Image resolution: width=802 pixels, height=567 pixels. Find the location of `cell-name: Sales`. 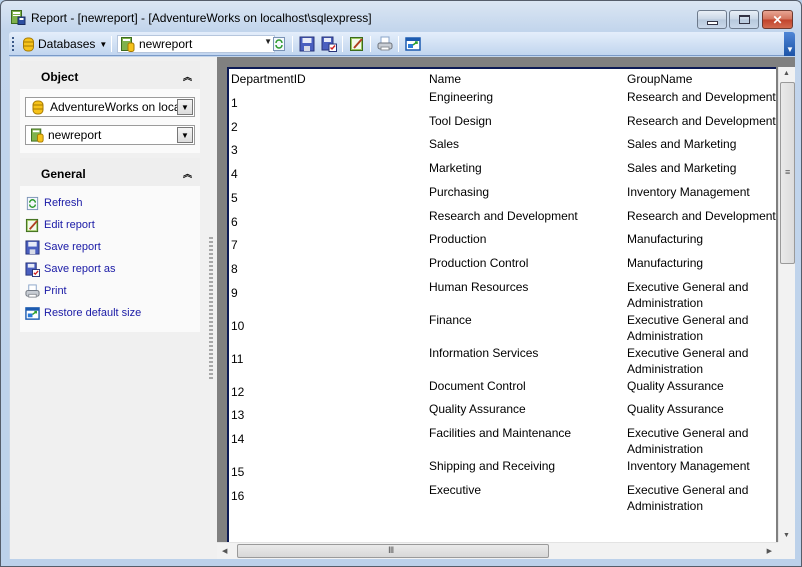

cell-name: Sales is located at coordinates (444, 144).